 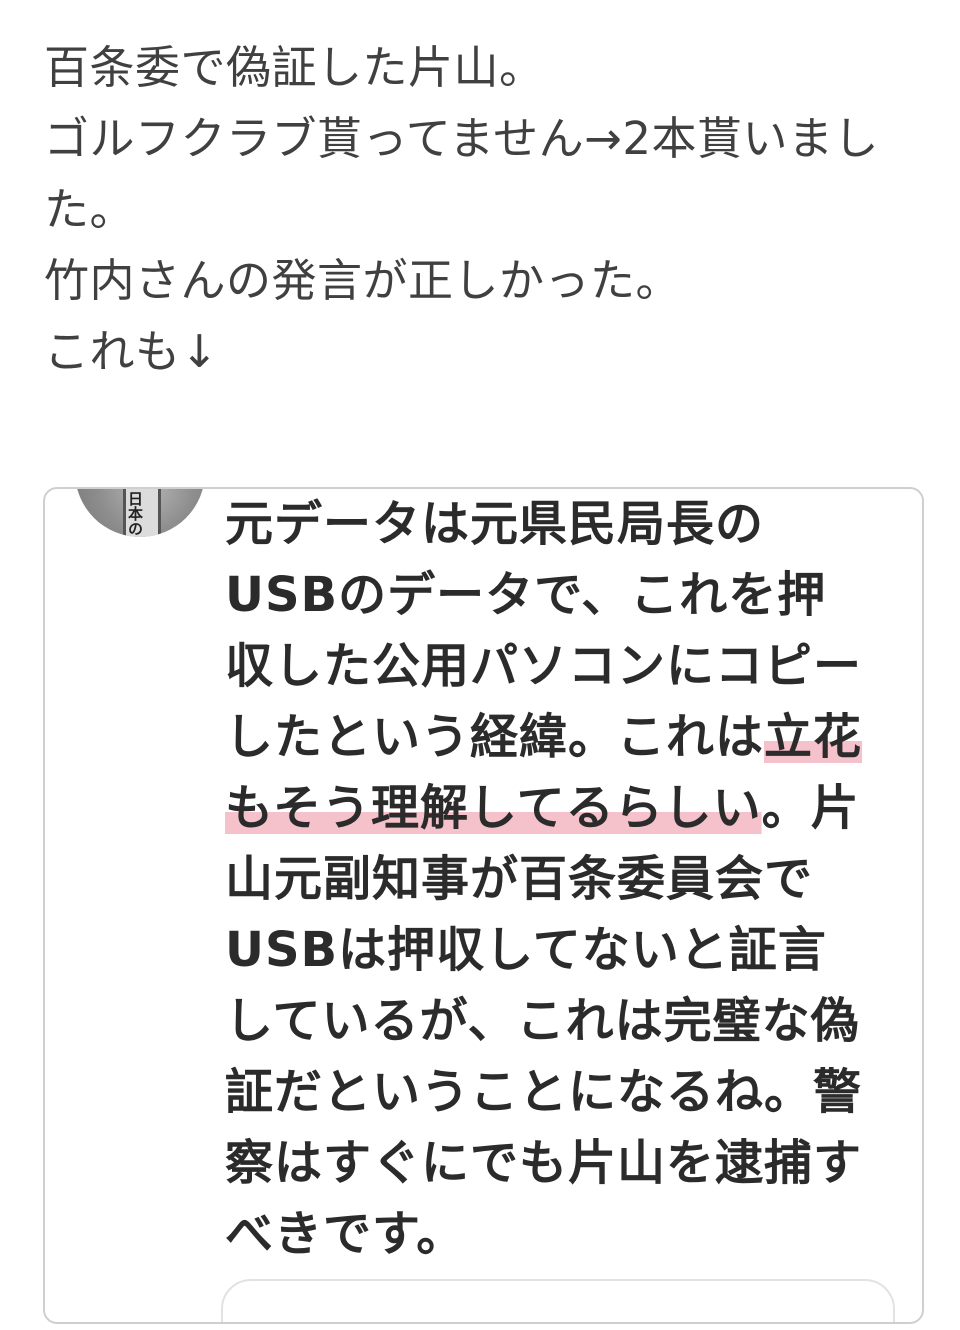 I want to click on quote-line: べきです。, so click(x=345, y=1234).